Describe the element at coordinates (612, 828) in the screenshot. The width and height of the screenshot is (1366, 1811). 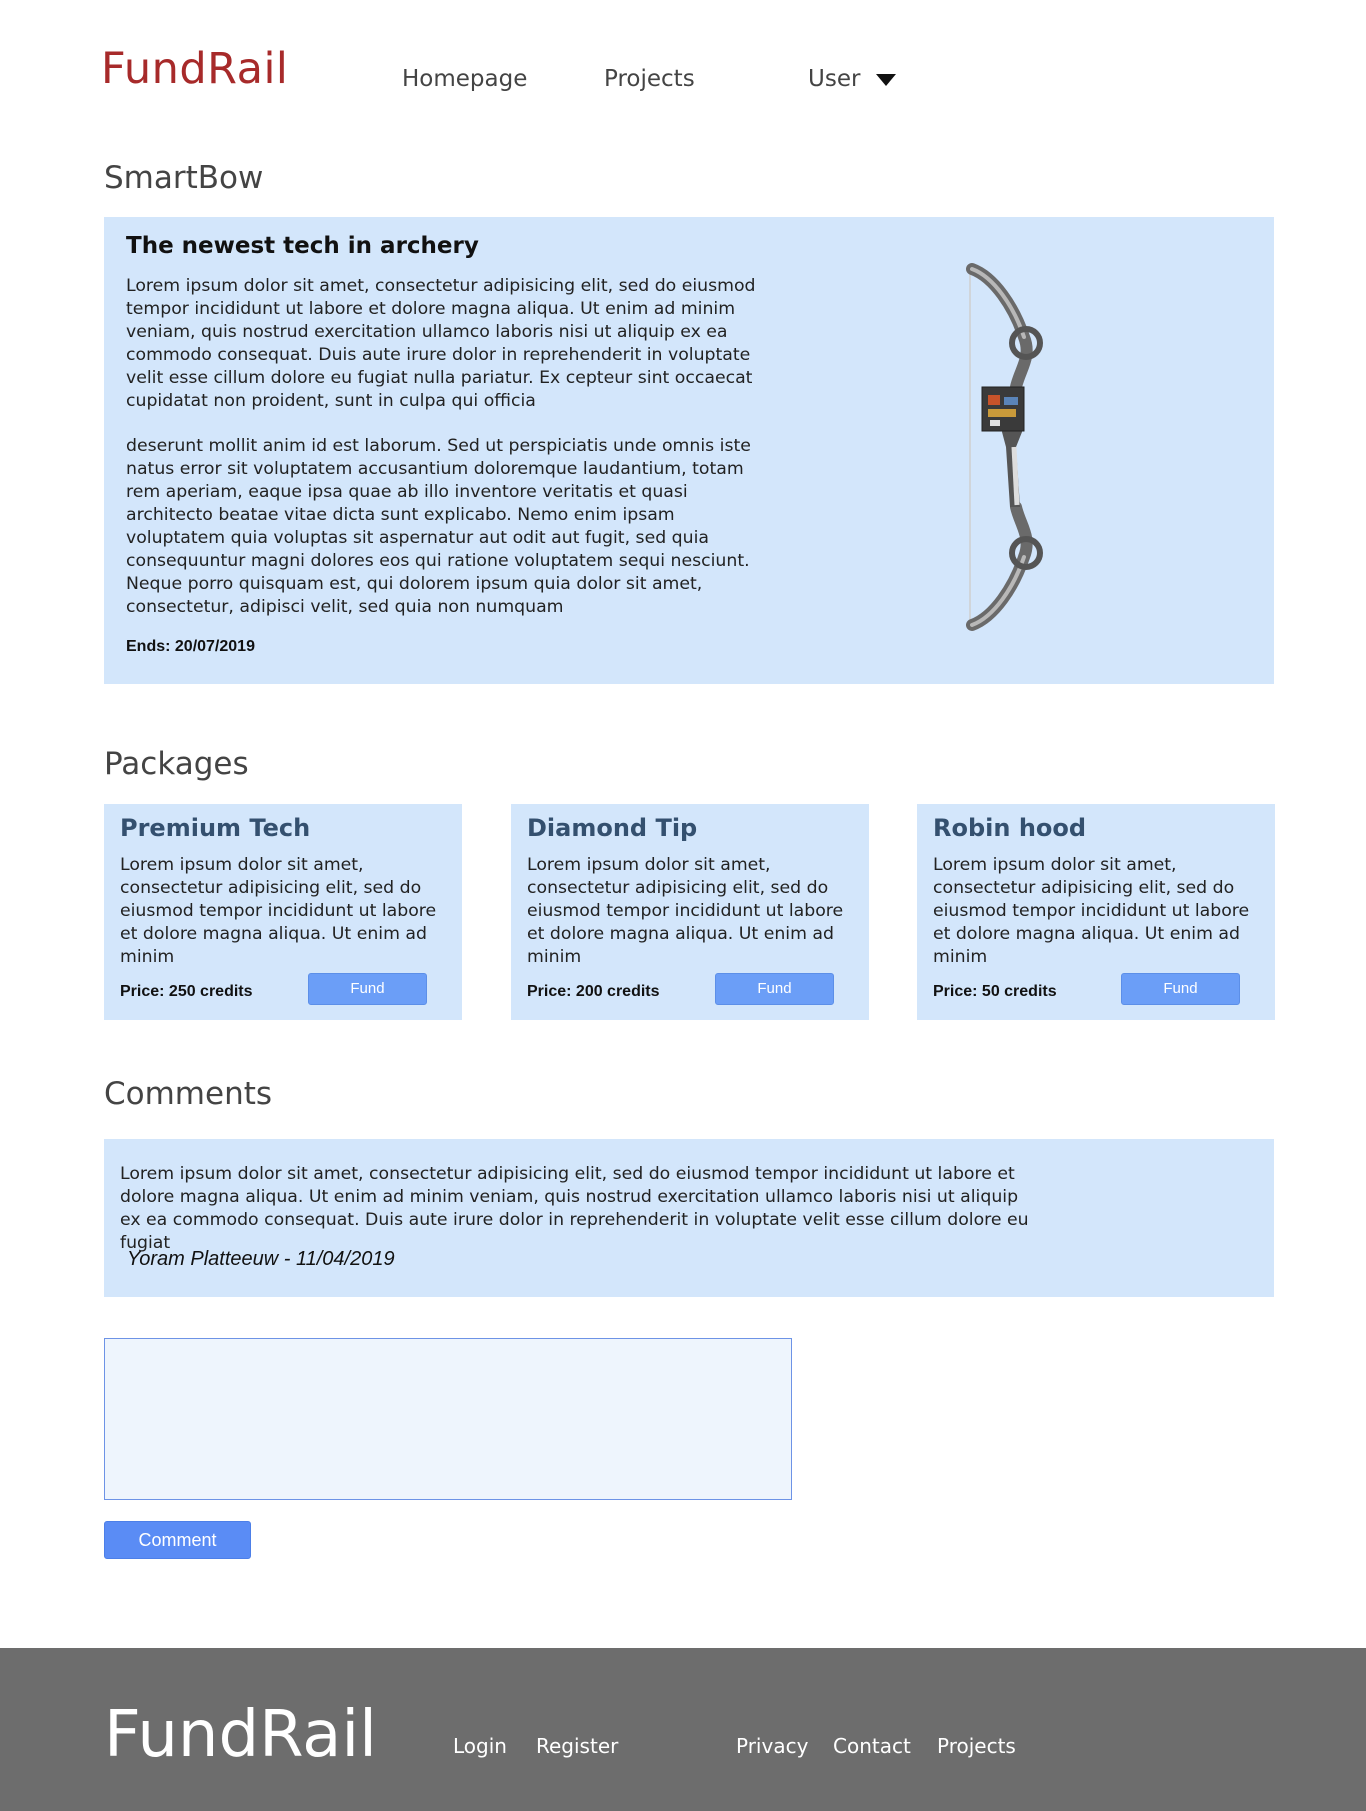
I see `package-name: Diamond Tip` at that location.